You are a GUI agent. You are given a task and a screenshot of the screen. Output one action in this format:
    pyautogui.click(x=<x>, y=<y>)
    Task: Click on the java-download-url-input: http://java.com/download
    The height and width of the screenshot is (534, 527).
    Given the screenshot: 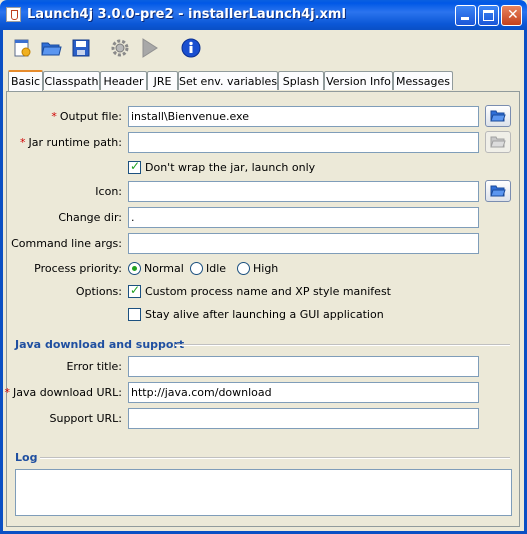 What is the action you would take?
    pyautogui.click(x=303, y=392)
    